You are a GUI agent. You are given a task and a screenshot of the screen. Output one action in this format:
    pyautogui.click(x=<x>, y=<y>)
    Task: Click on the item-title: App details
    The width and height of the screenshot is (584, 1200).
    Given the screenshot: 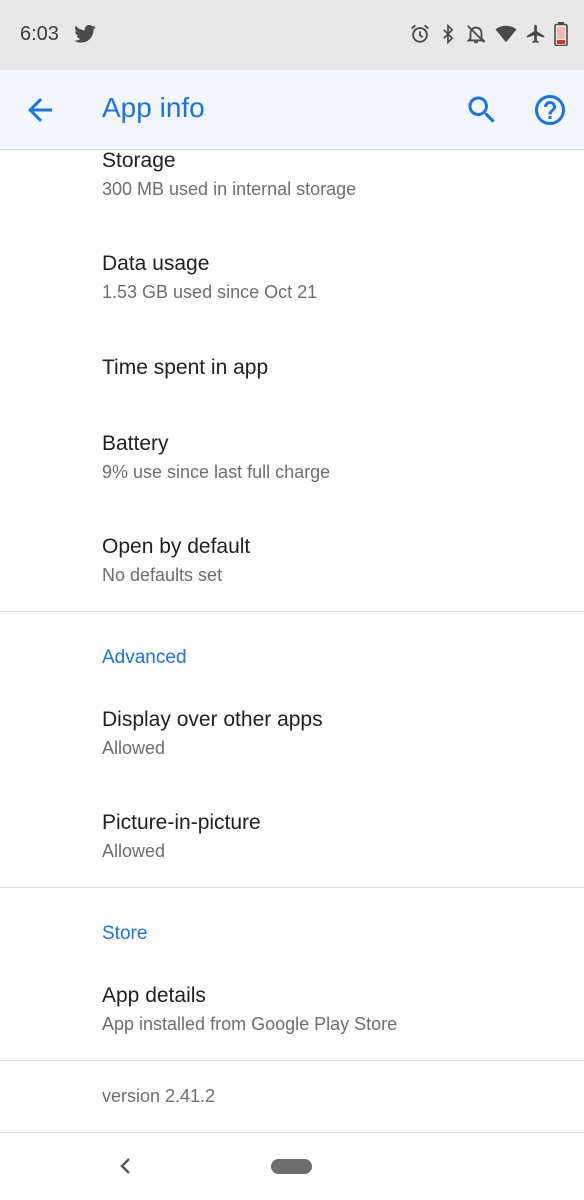 What is the action you would take?
    pyautogui.click(x=154, y=995)
    